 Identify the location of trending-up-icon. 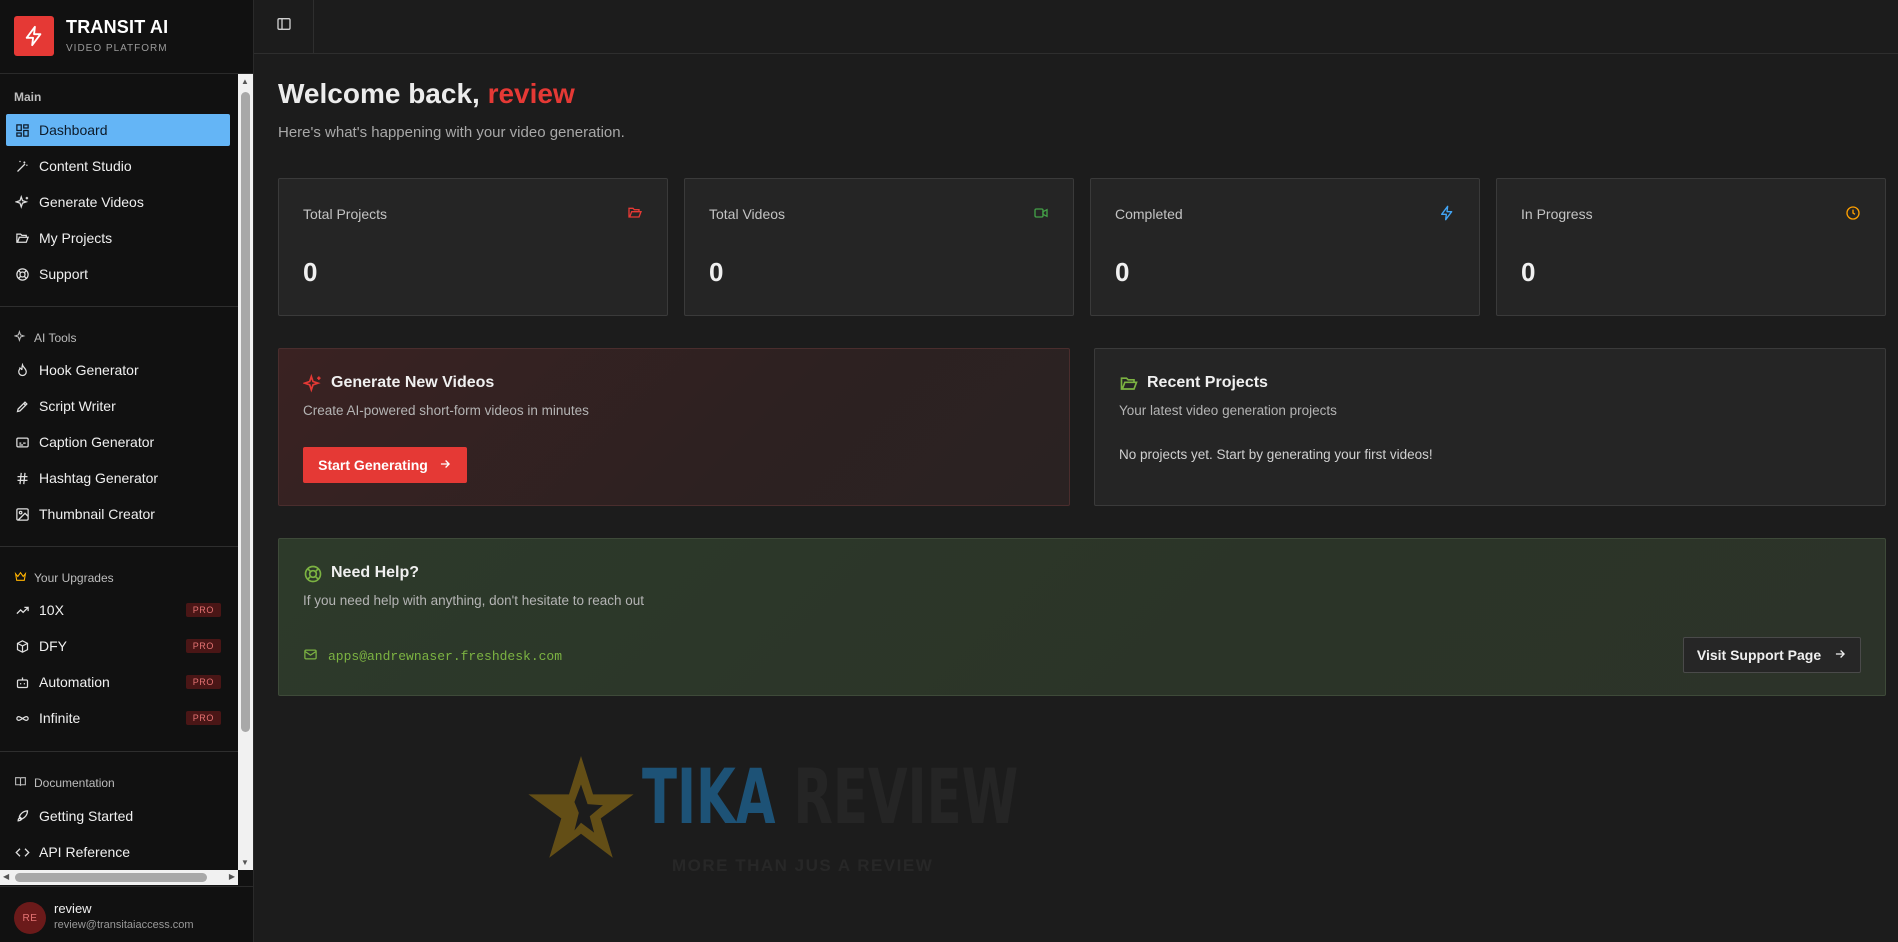
(22, 610).